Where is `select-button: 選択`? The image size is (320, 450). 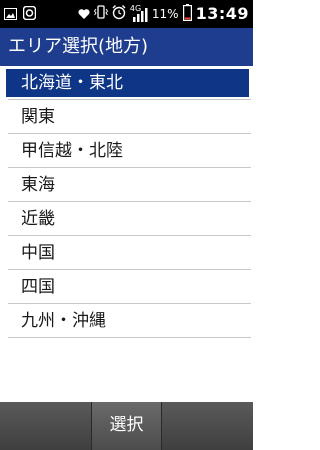
select-button: 選択 is located at coordinates (126, 426).